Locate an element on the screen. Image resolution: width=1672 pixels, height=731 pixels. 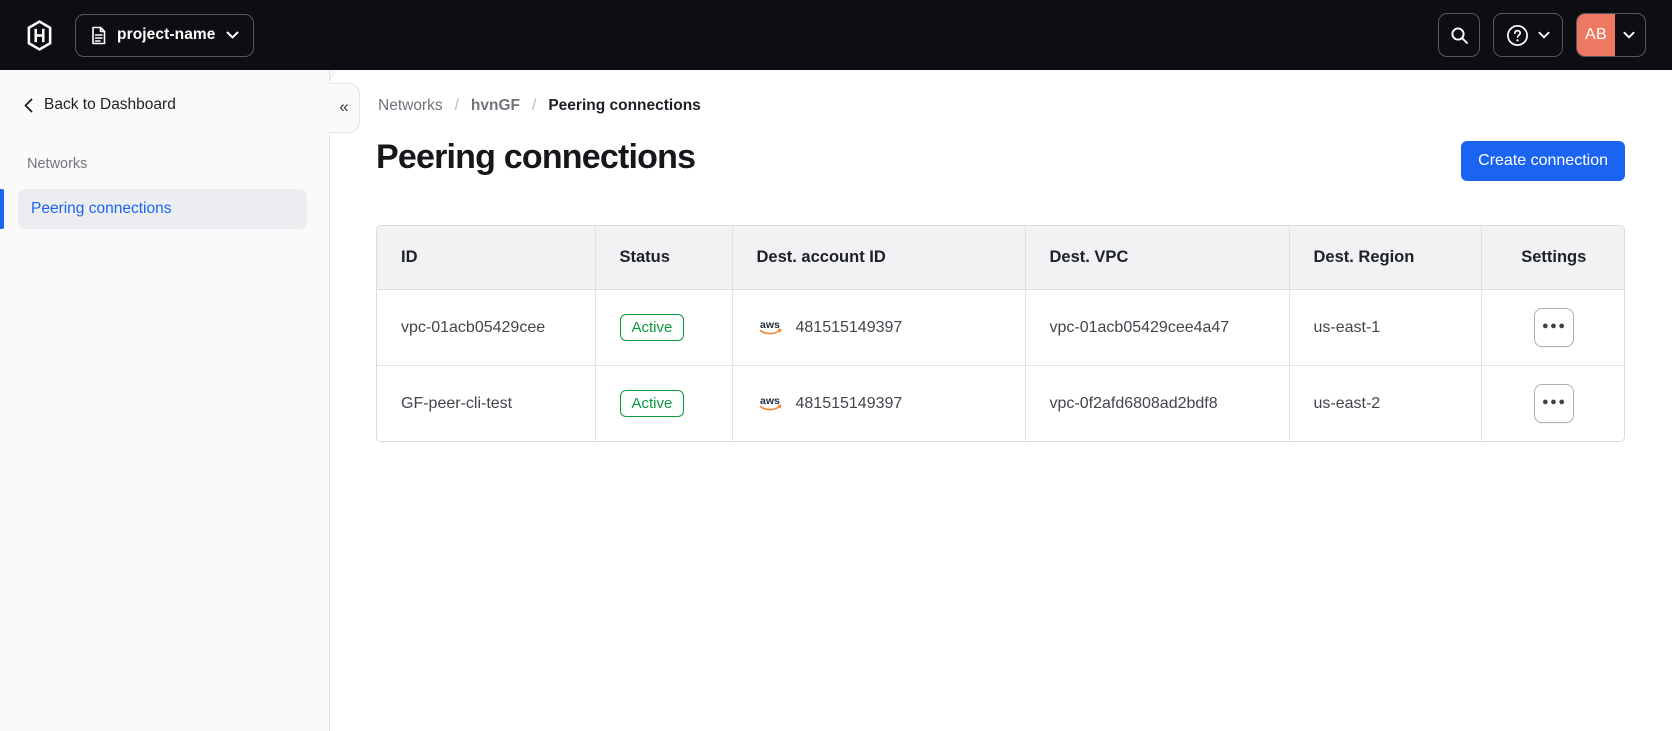
column-header-id: ID is located at coordinates (486, 258).